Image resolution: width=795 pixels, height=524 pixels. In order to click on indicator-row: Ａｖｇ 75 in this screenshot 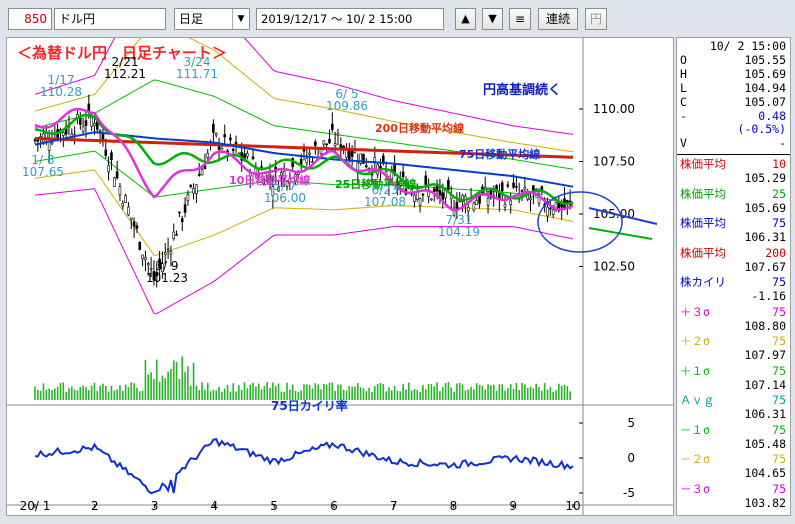, I will do `click(731, 400)`.